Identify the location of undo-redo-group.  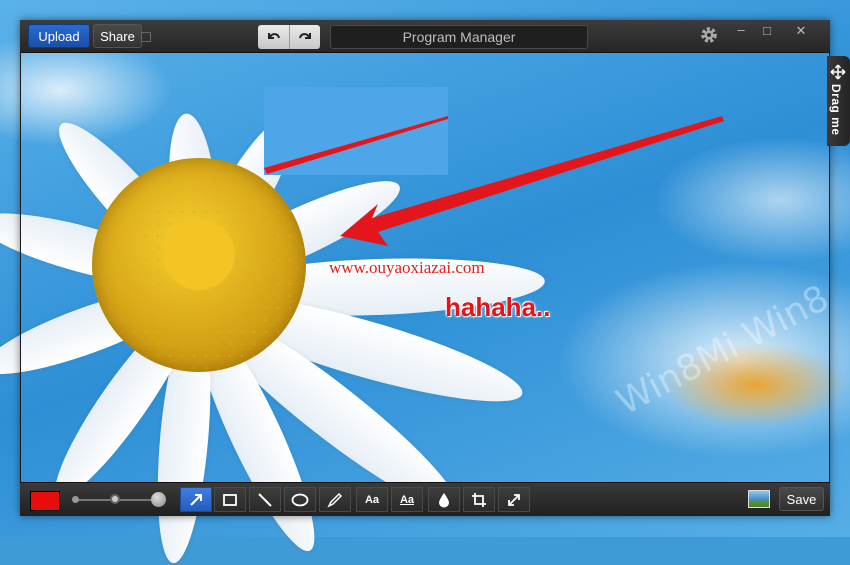
(289, 37).